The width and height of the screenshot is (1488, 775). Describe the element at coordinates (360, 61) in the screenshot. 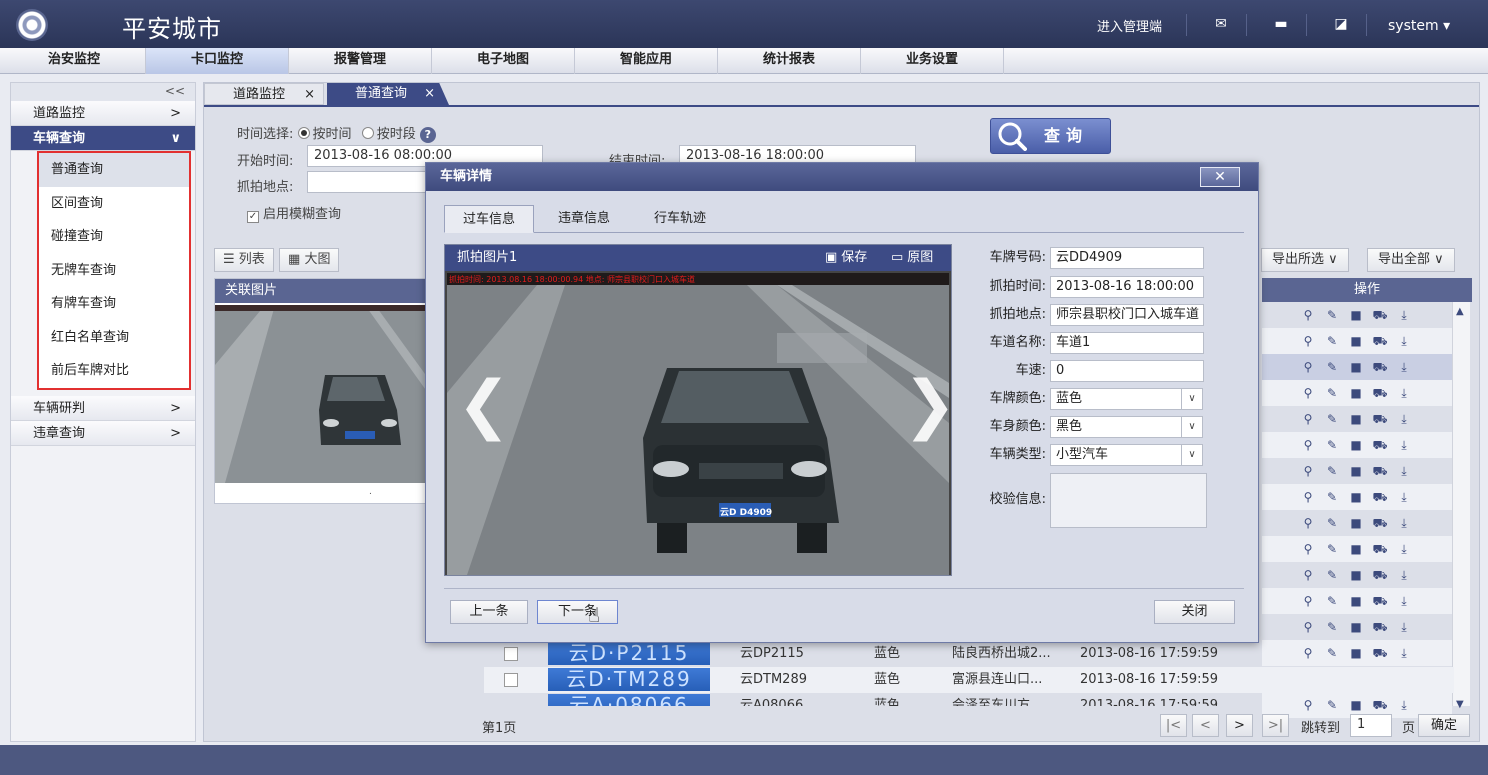

I see `nav-tab-alarm: 报警管理` at that location.